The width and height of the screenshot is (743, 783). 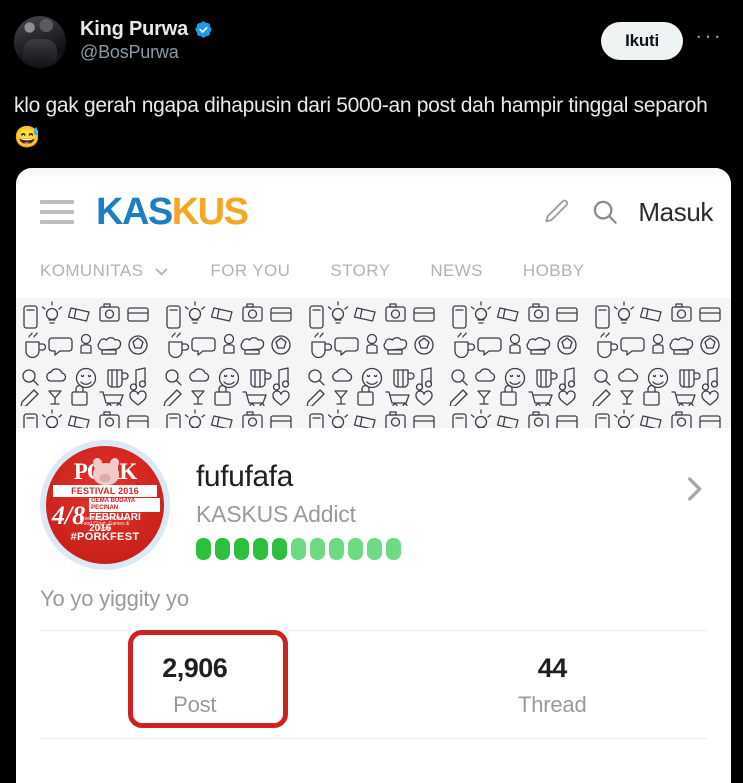 I want to click on profile-meta: fufufafa KASKUS Addict, so click(x=423, y=502).